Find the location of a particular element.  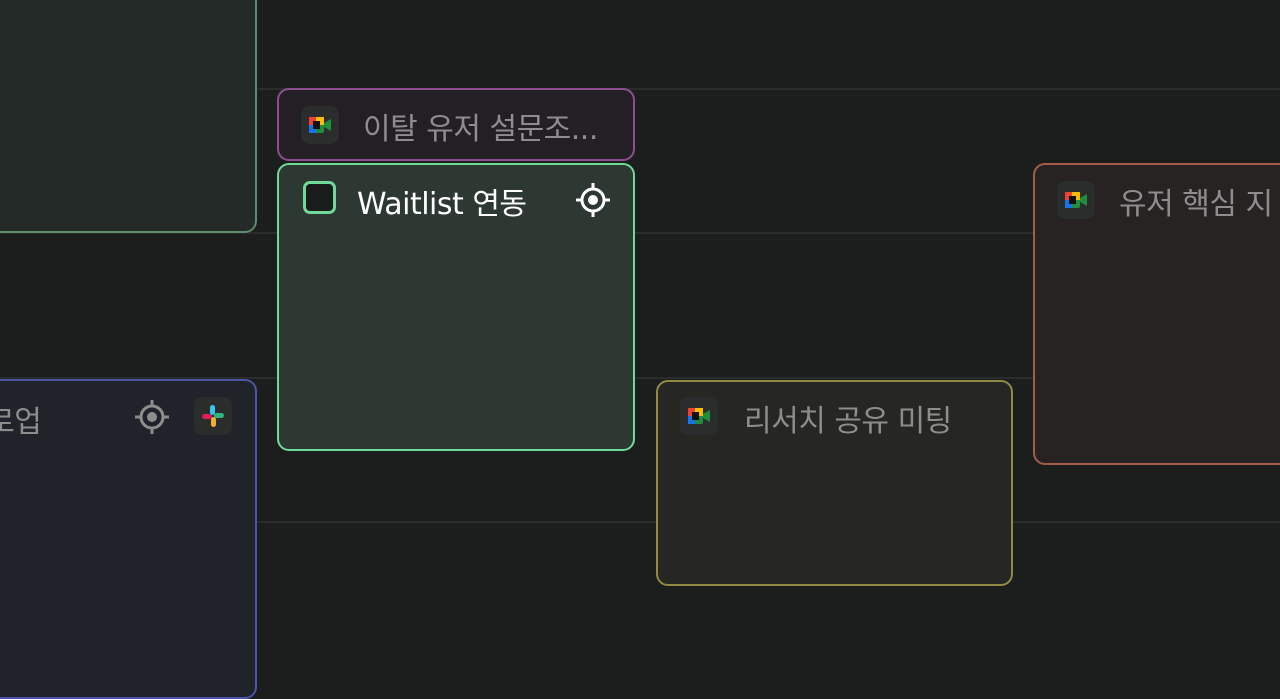

event-title: 리서치 공유 미팅 is located at coordinates (848, 421).